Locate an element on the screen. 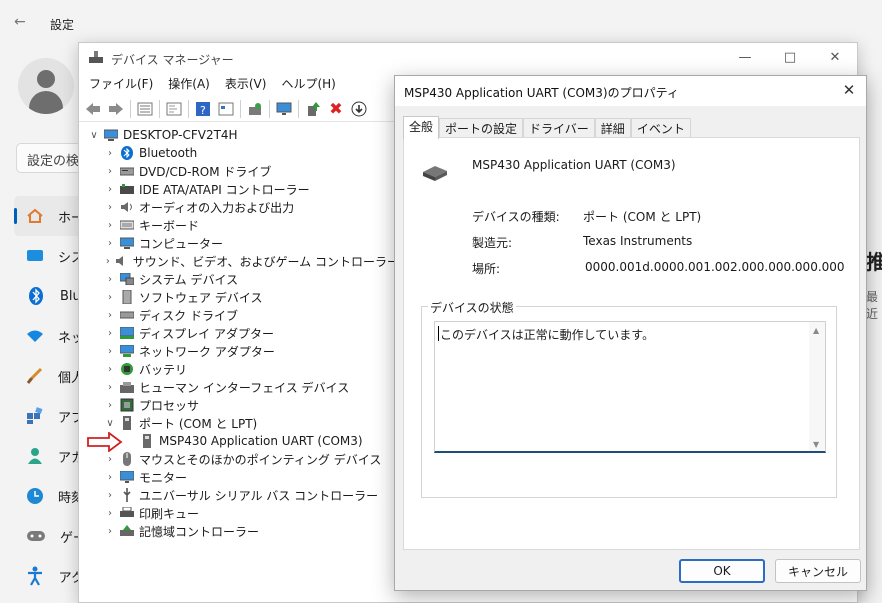  nav-item-accounts: アカ is located at coordinates (49, 456).